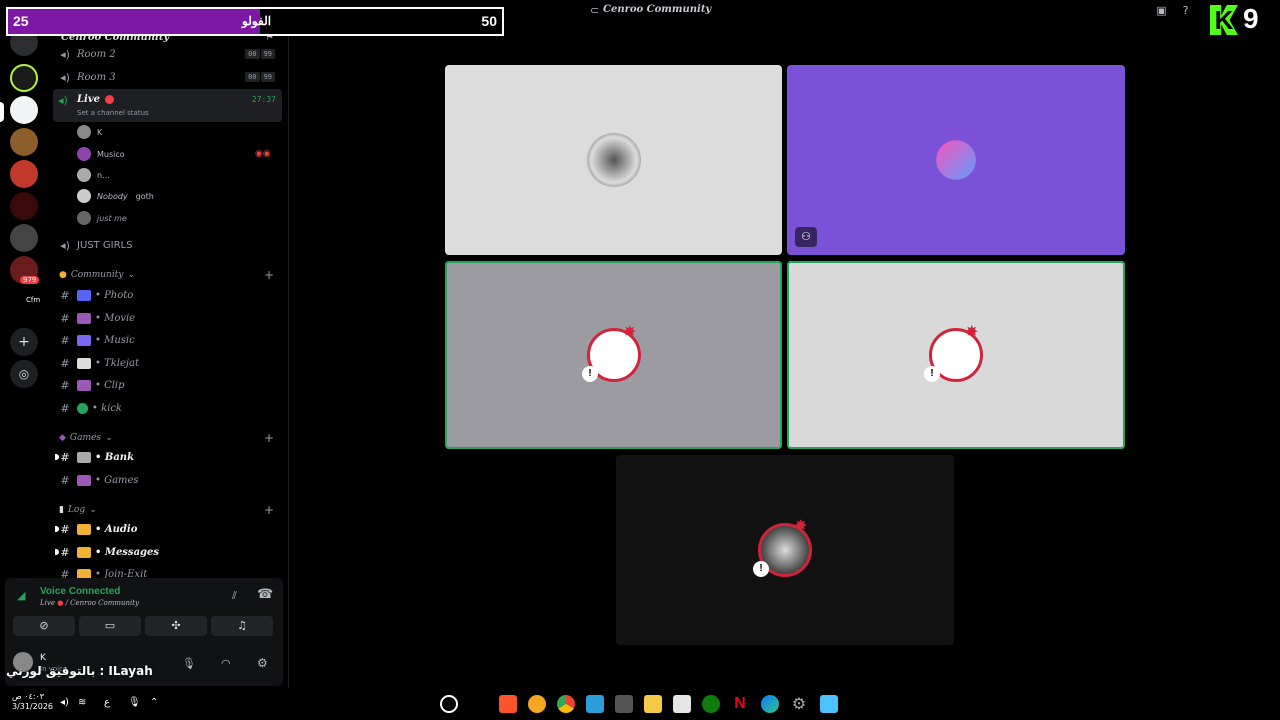 The height and width of the screenshot is (720, 1280). Describe the element at coordinates (65, 77) in the screenshot. I see `speaker-icon: ◂)` at that location.